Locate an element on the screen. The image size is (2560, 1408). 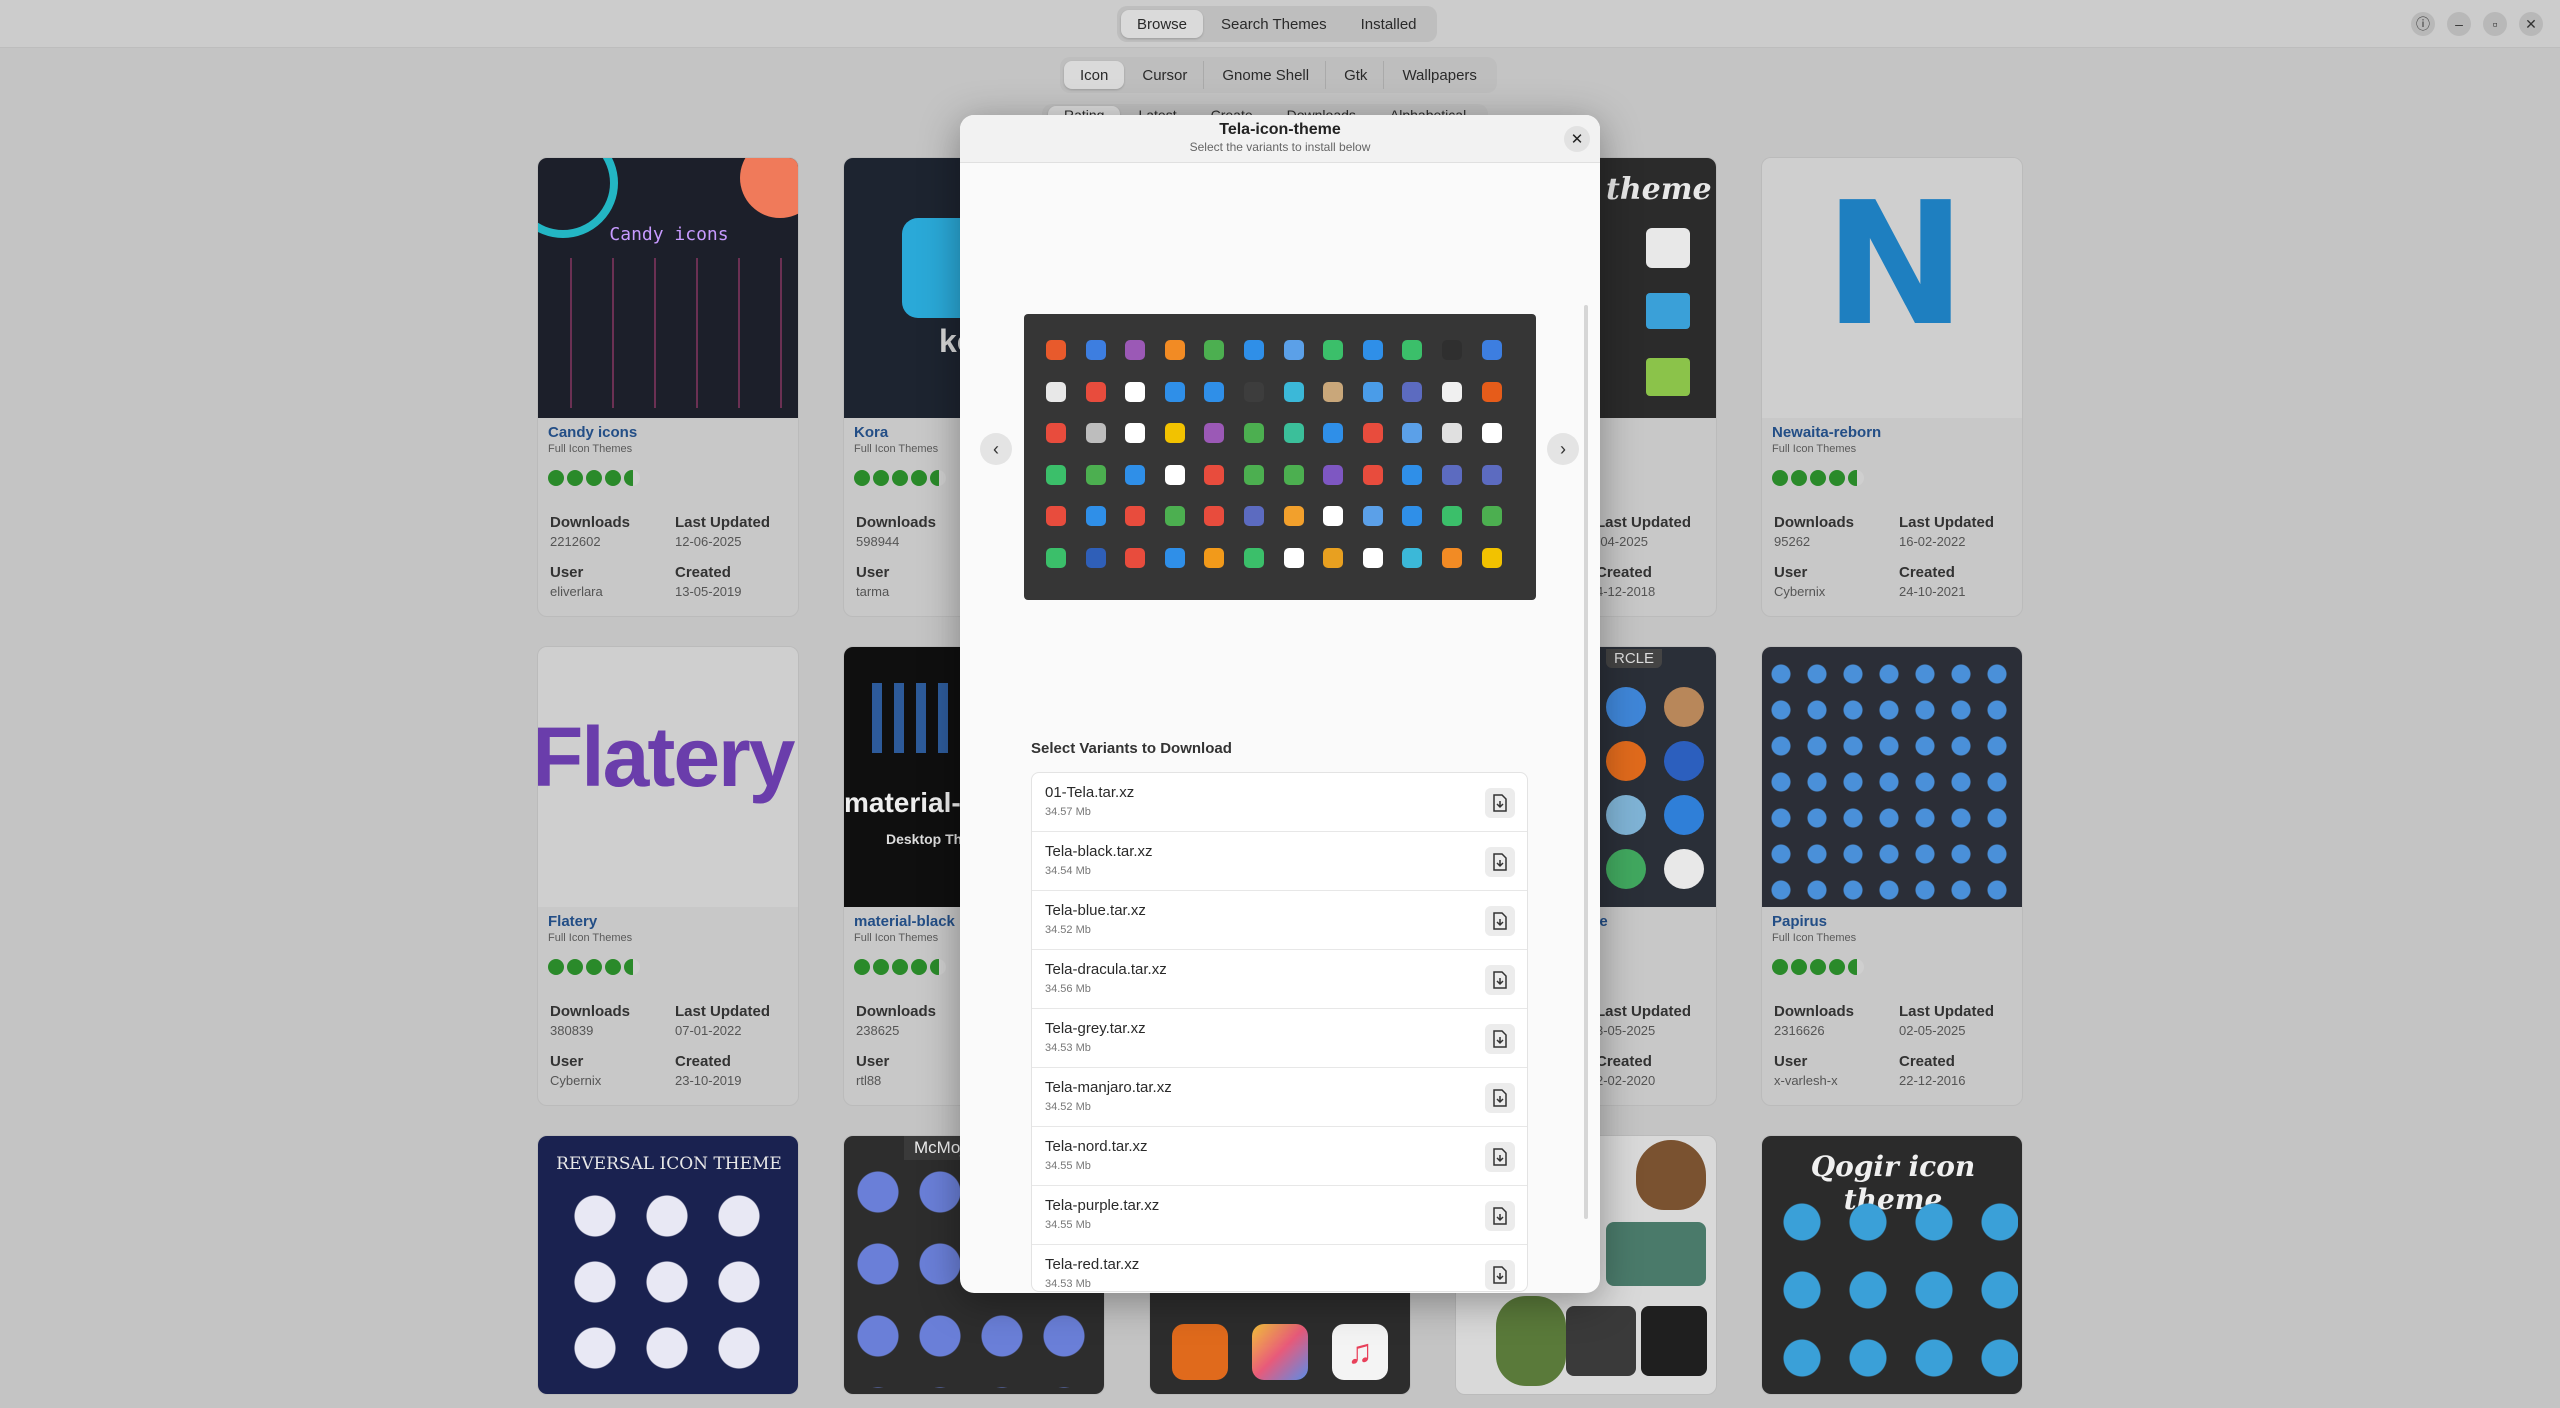
downloads-value: 238625 is located at coordinates (878, 1030).